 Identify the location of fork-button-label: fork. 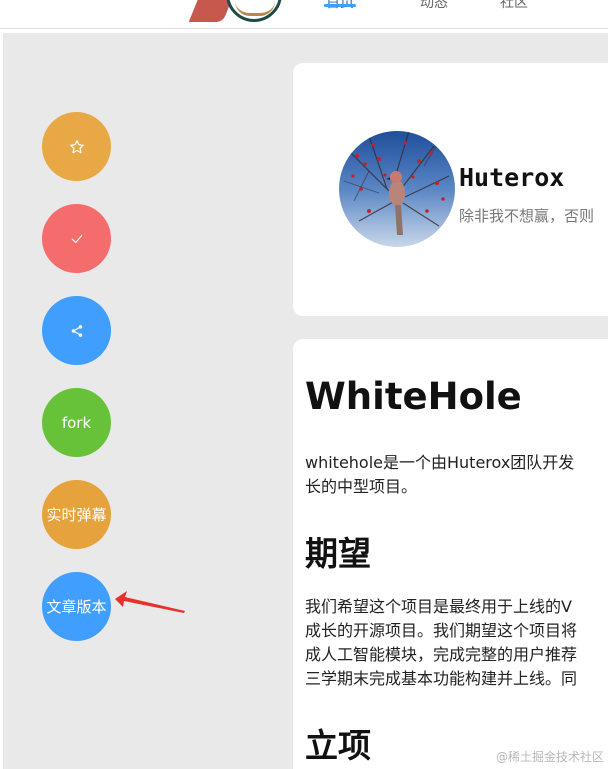
(76, 422).